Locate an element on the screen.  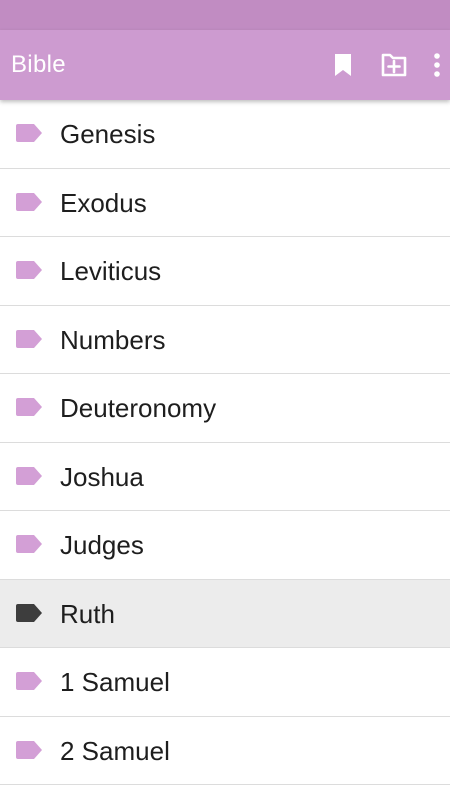
book-item-genesis: Genesis is located at coordinates (225, 134).